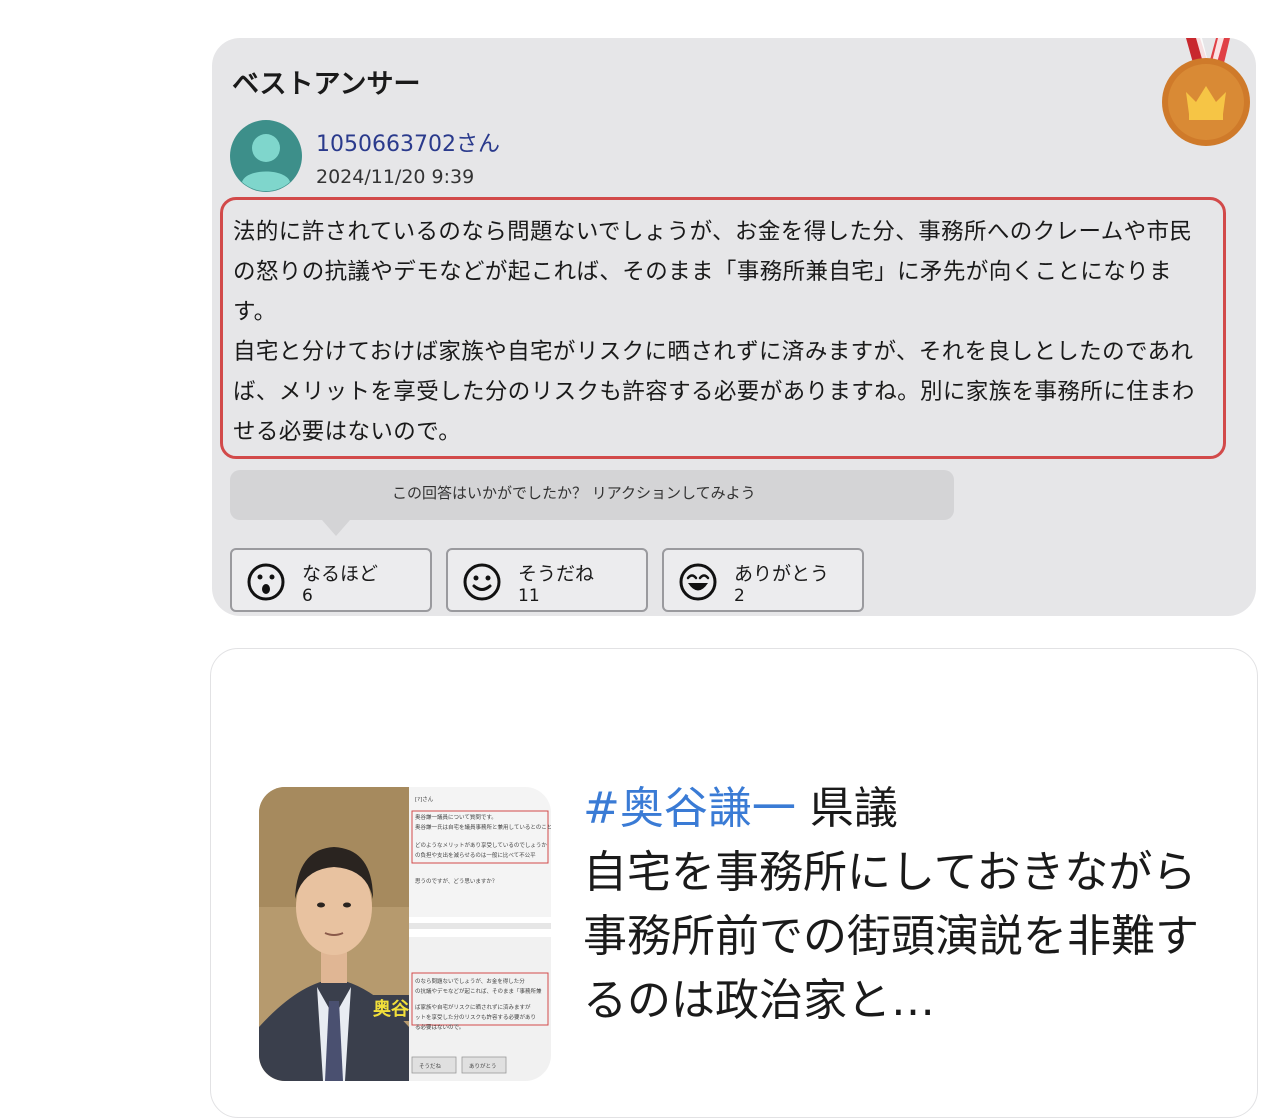 This screenshot has height=1118, width=1284. I want to click on reaction-button-arigatou: ありがとう 2, so click(763, 580).